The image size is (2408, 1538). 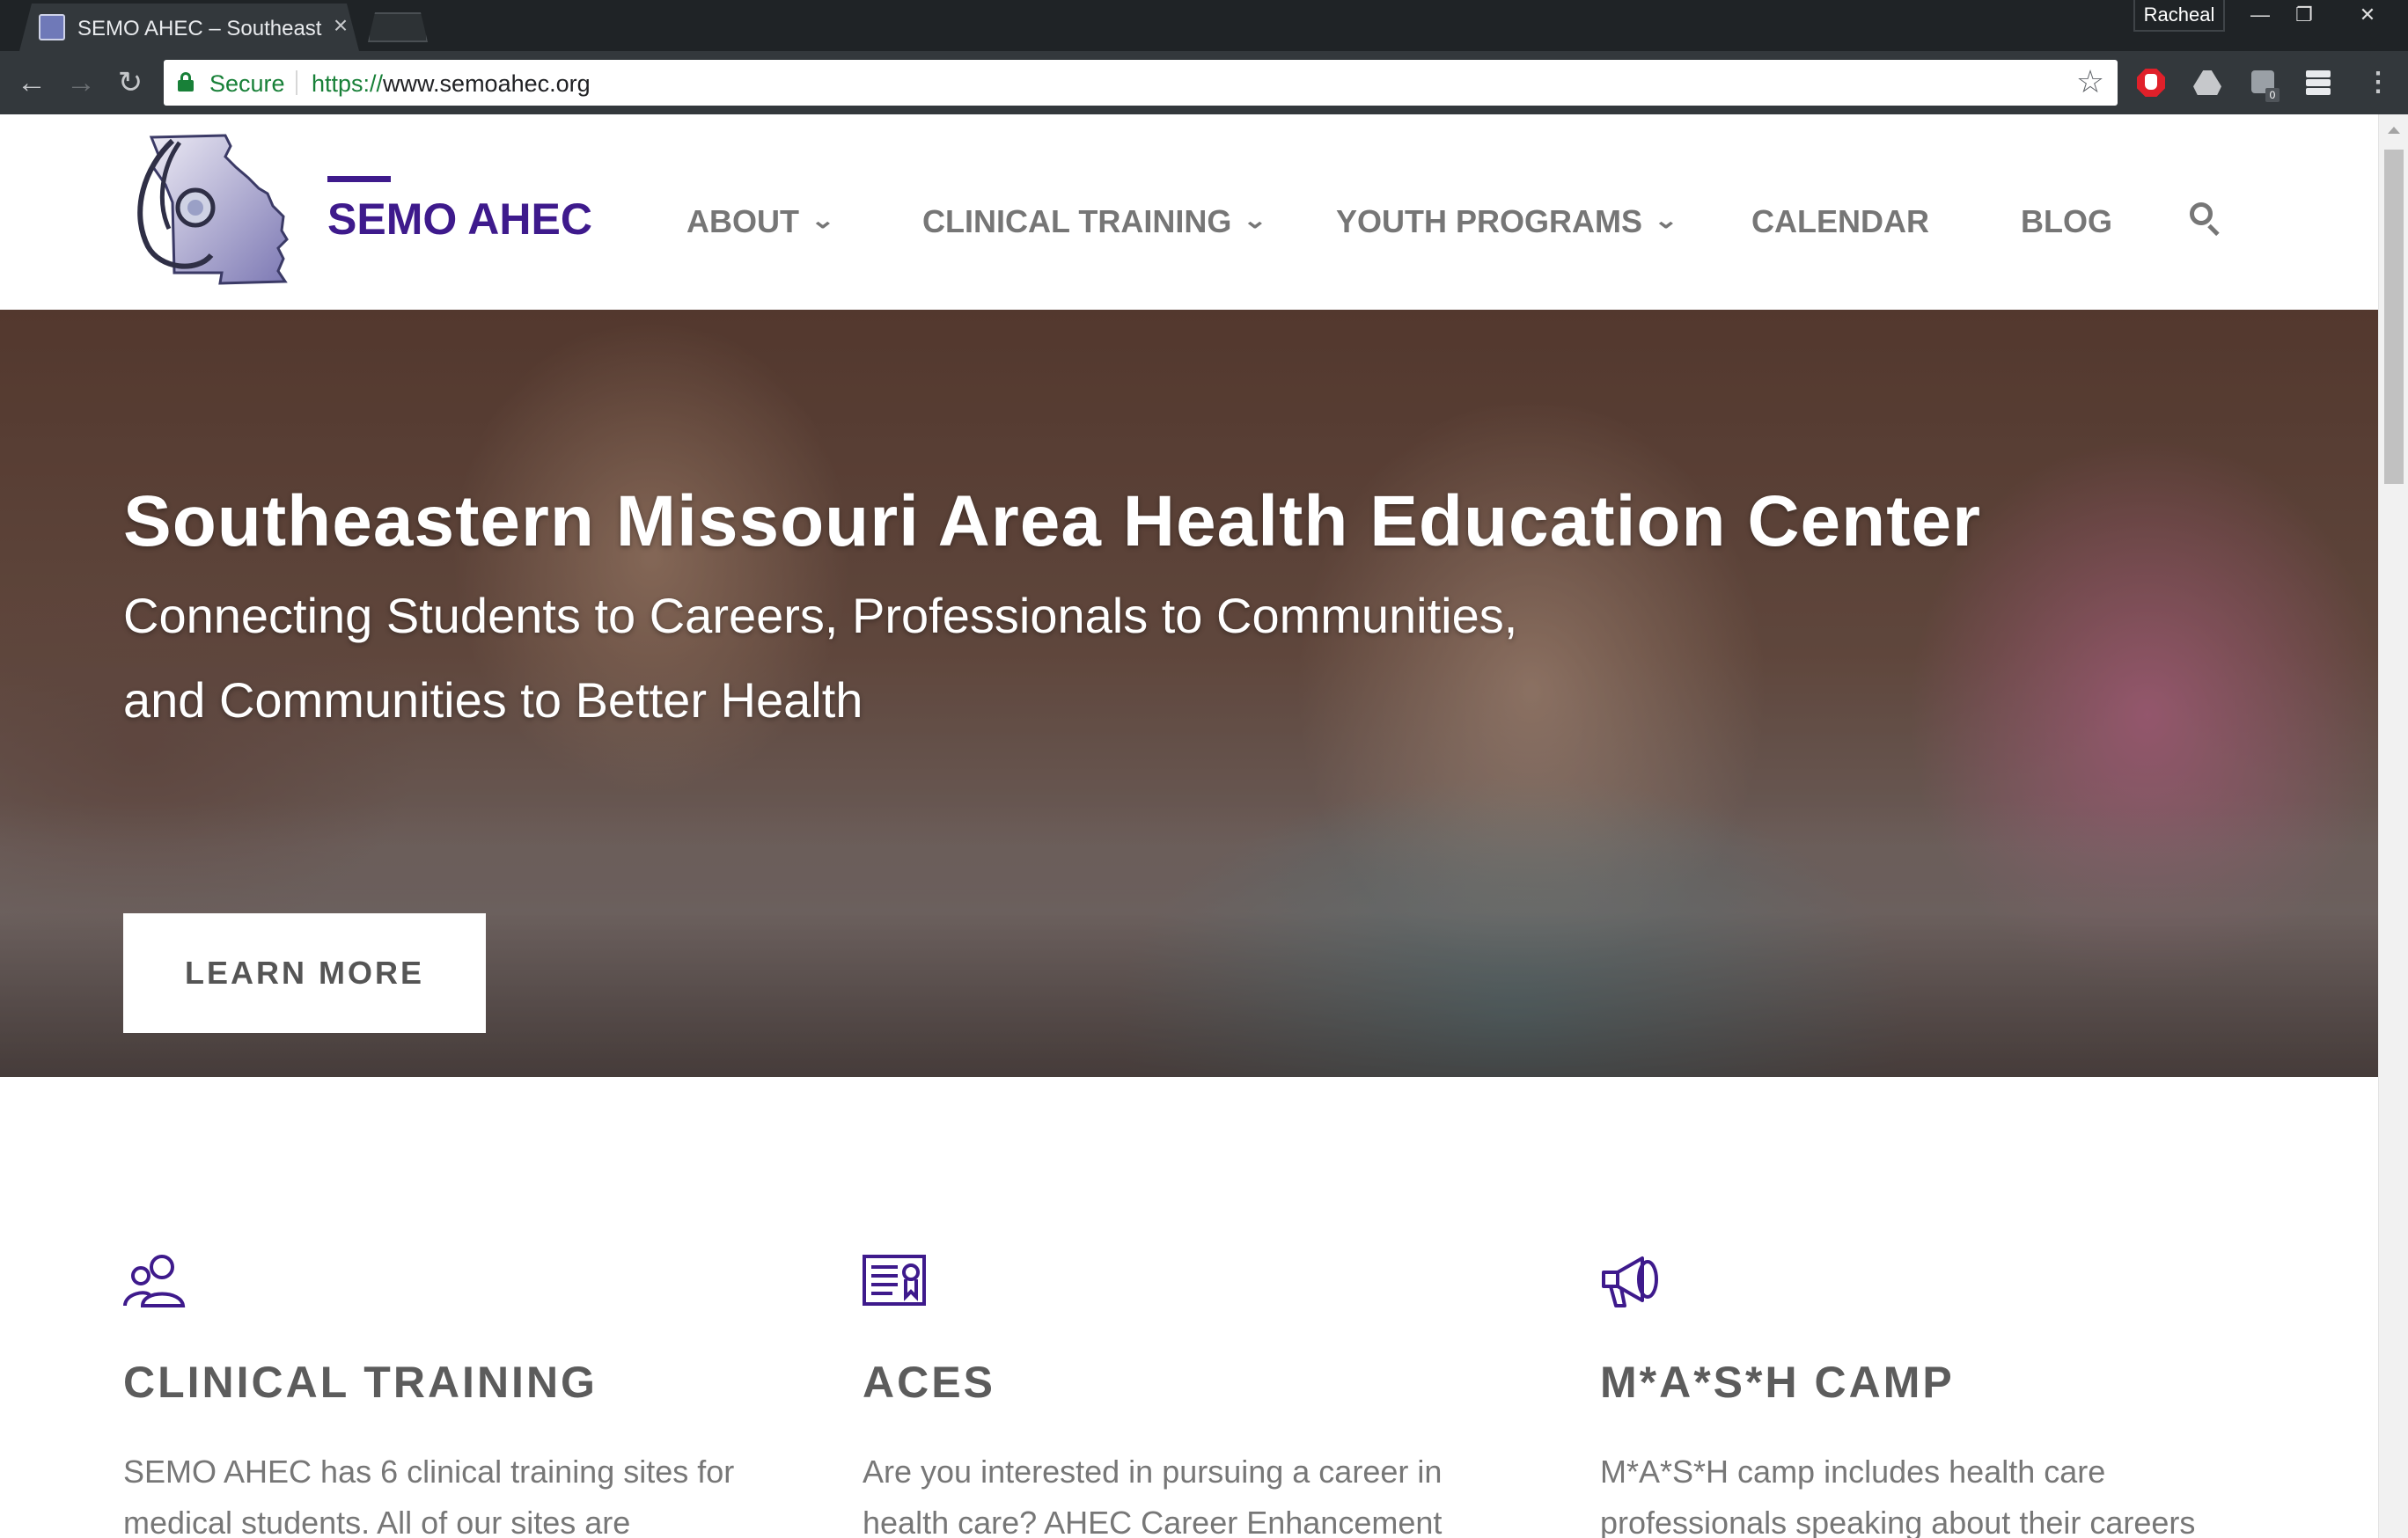 What do you see at coordinates (81, 82) in the screenshot?
I see `forward-arrow-icon: →` at bounding box center [81, 82].